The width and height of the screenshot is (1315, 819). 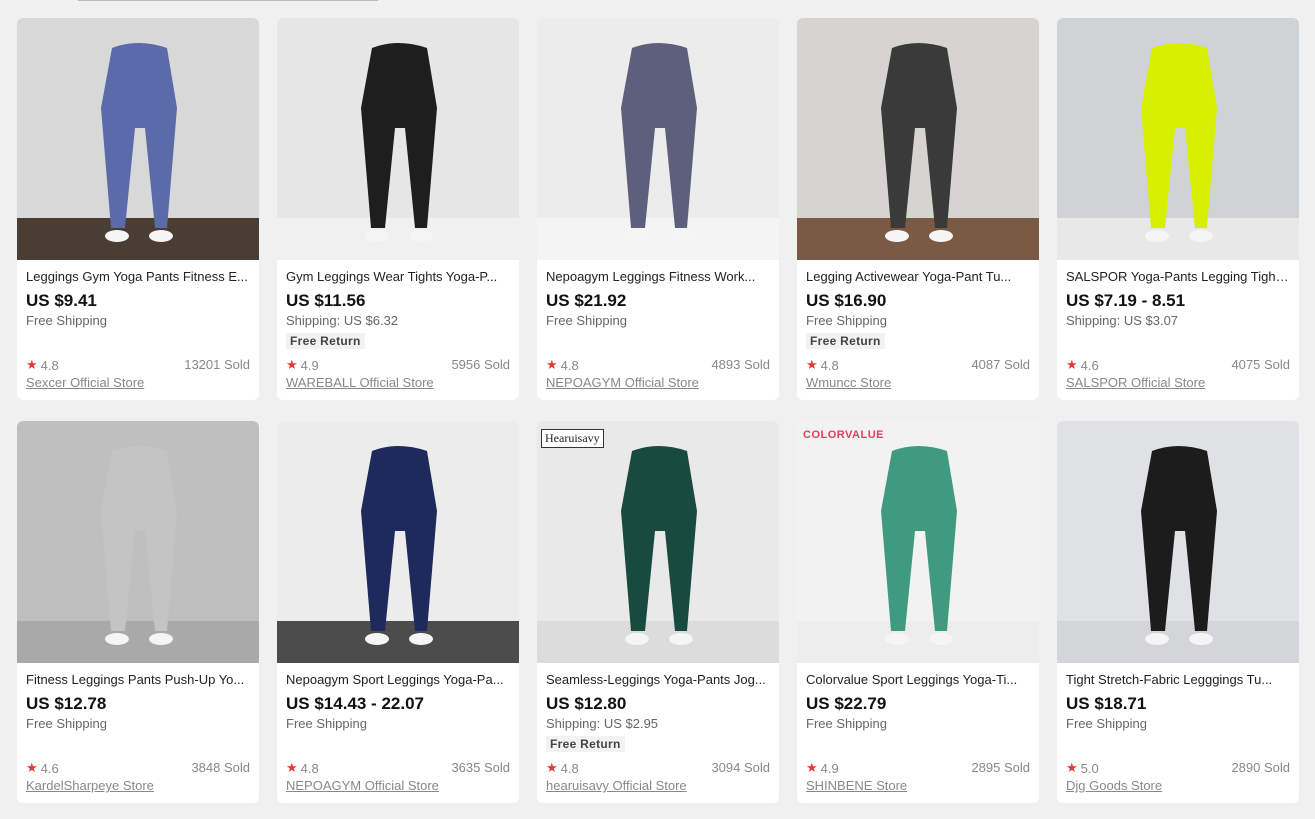 What do you see at coordinates (138, 365) in the screenshot?
I see `product-meta: ★ 4.8 13201 Sold` at bounding box center [138, 365].